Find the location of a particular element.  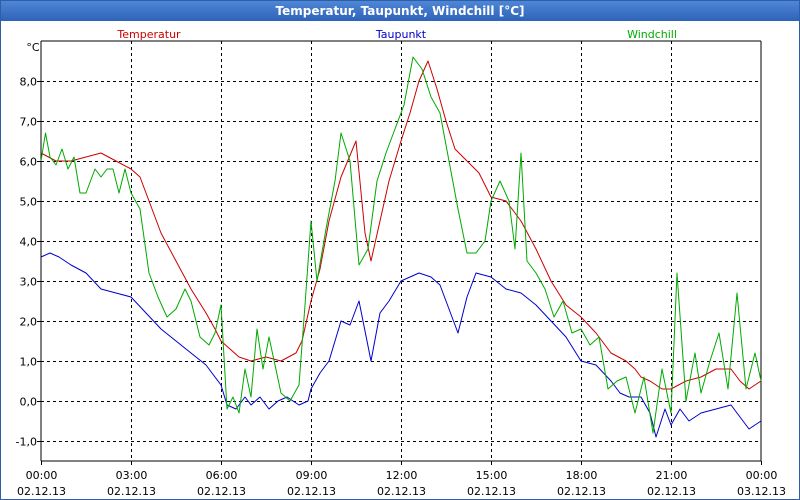

x-tick-time: 18:00 is located at coordinates (582, 475).